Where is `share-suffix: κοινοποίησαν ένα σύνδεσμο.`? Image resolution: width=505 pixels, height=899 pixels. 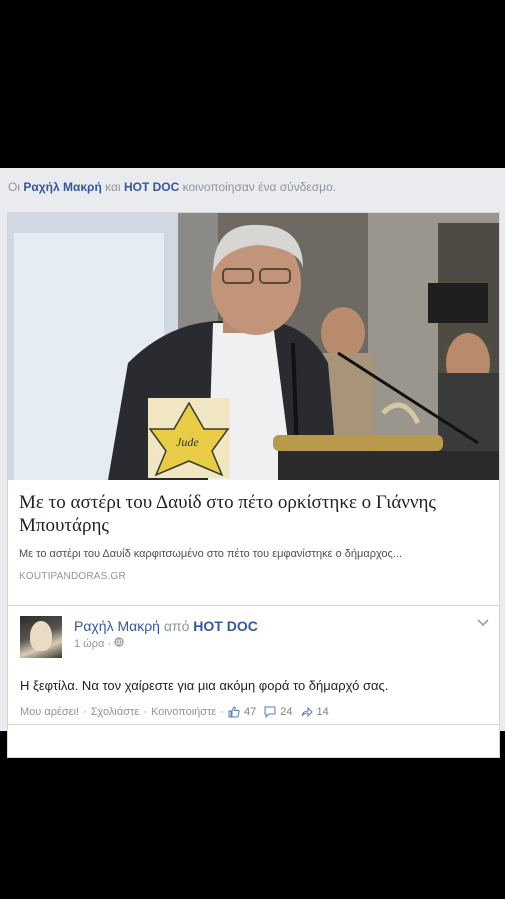
share-suffix: κοινοποίησαν ένα σύνδεσμο. is located at coordinates (259, 187).